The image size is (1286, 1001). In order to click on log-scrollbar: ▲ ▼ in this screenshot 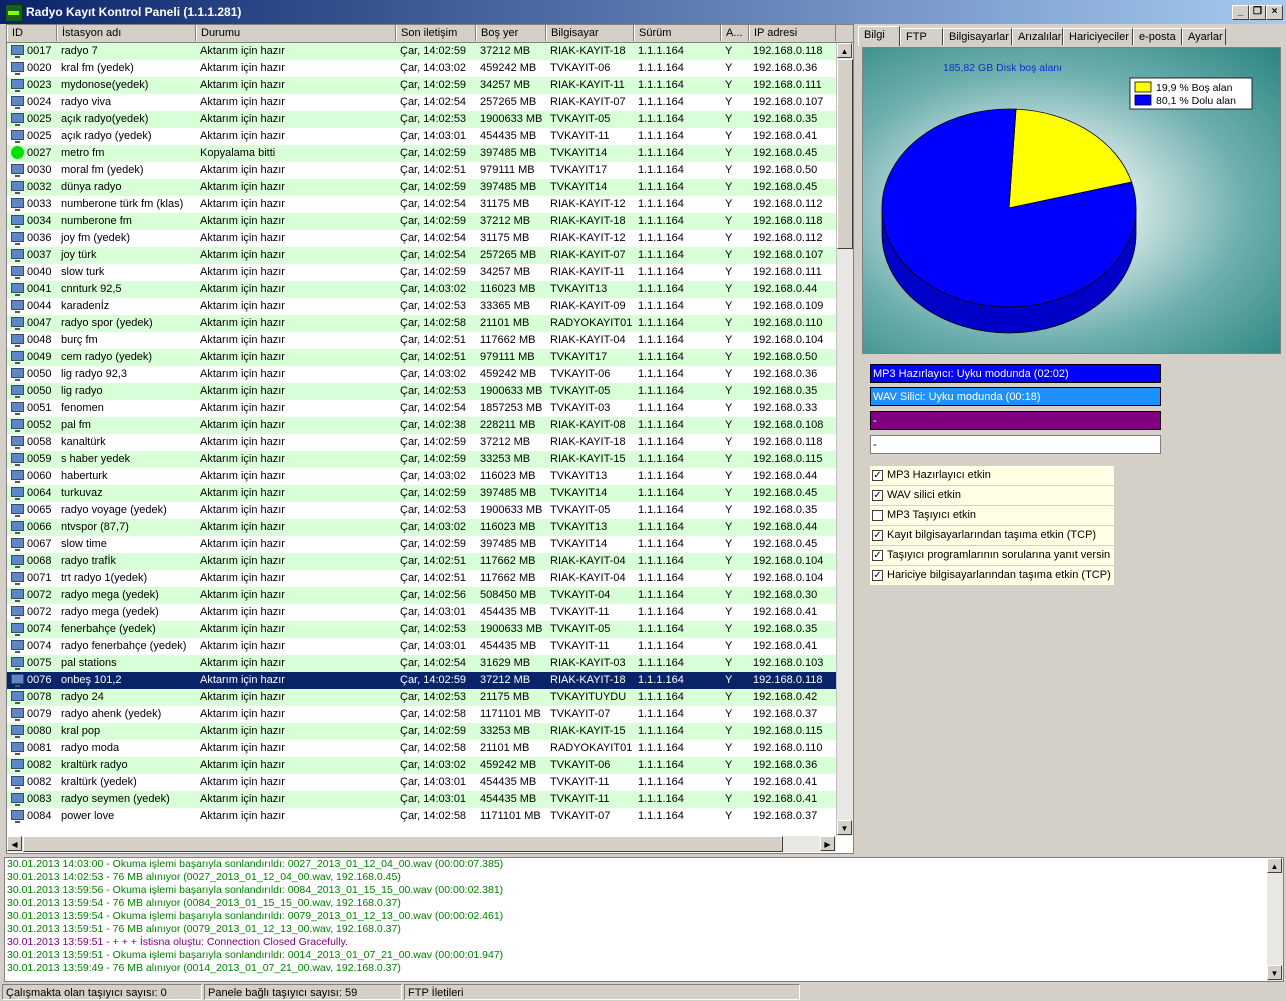, I will do `click(1275, 919)`.